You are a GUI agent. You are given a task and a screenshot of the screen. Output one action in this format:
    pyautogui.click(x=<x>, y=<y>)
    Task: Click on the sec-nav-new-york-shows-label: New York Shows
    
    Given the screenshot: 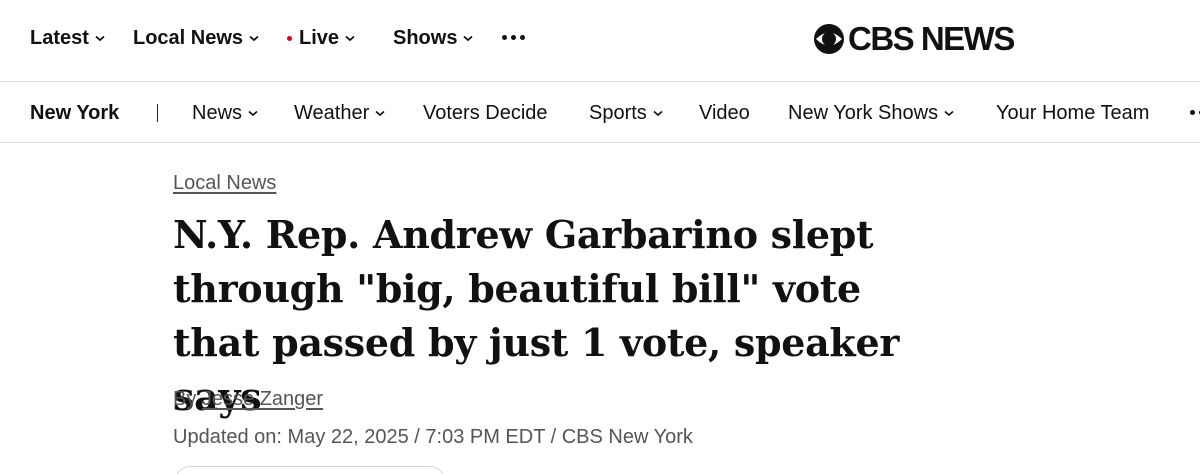 What is the action you would take?
    pyautogui.click(x=863, y=112)
    